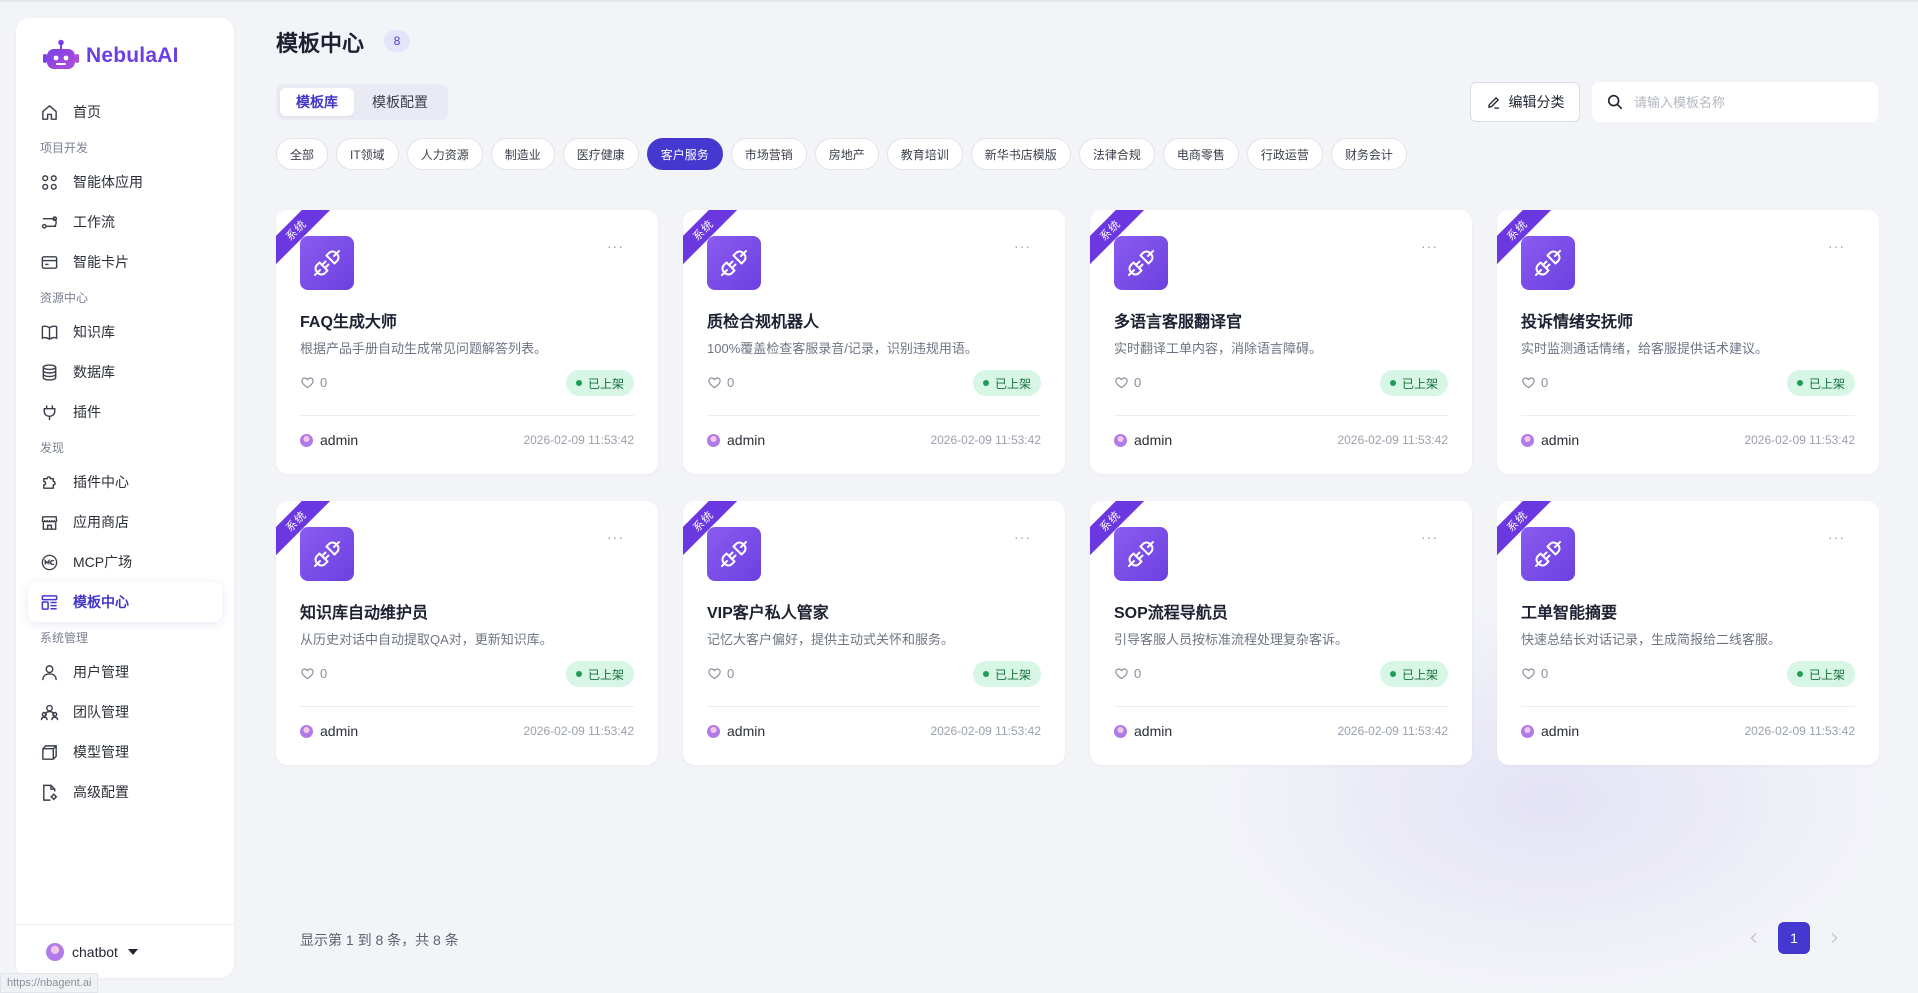  I want to click on sidebar-item-smart-card: 智能卡片, so click(125, 262).